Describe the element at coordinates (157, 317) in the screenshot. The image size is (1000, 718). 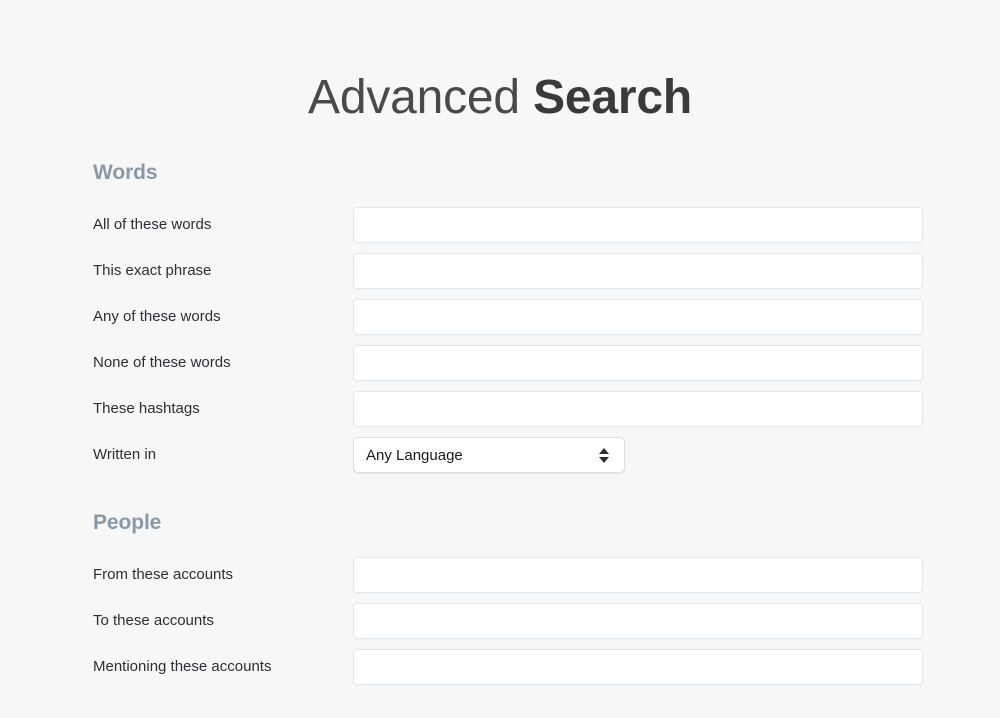
I see `label-any-of-these-words: Any of these words` at that location.